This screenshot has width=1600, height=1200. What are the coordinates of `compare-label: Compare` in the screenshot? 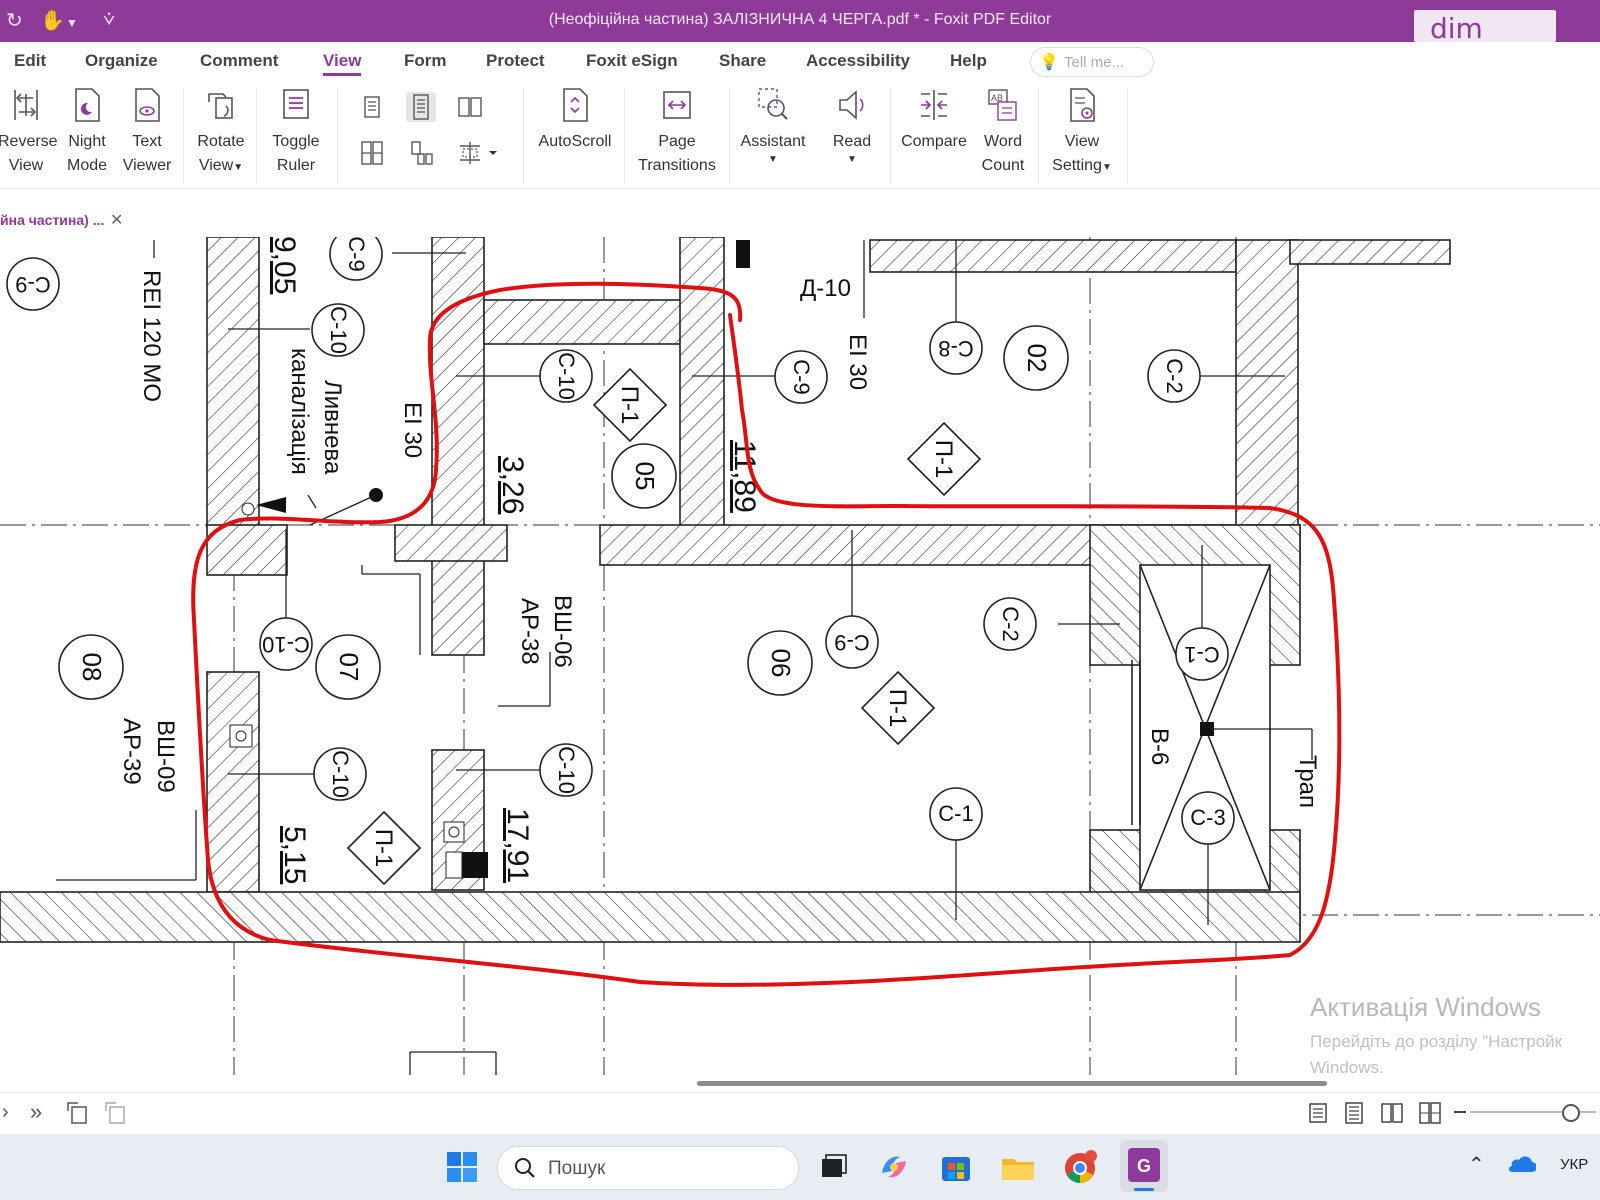 It's located at (934, 141).